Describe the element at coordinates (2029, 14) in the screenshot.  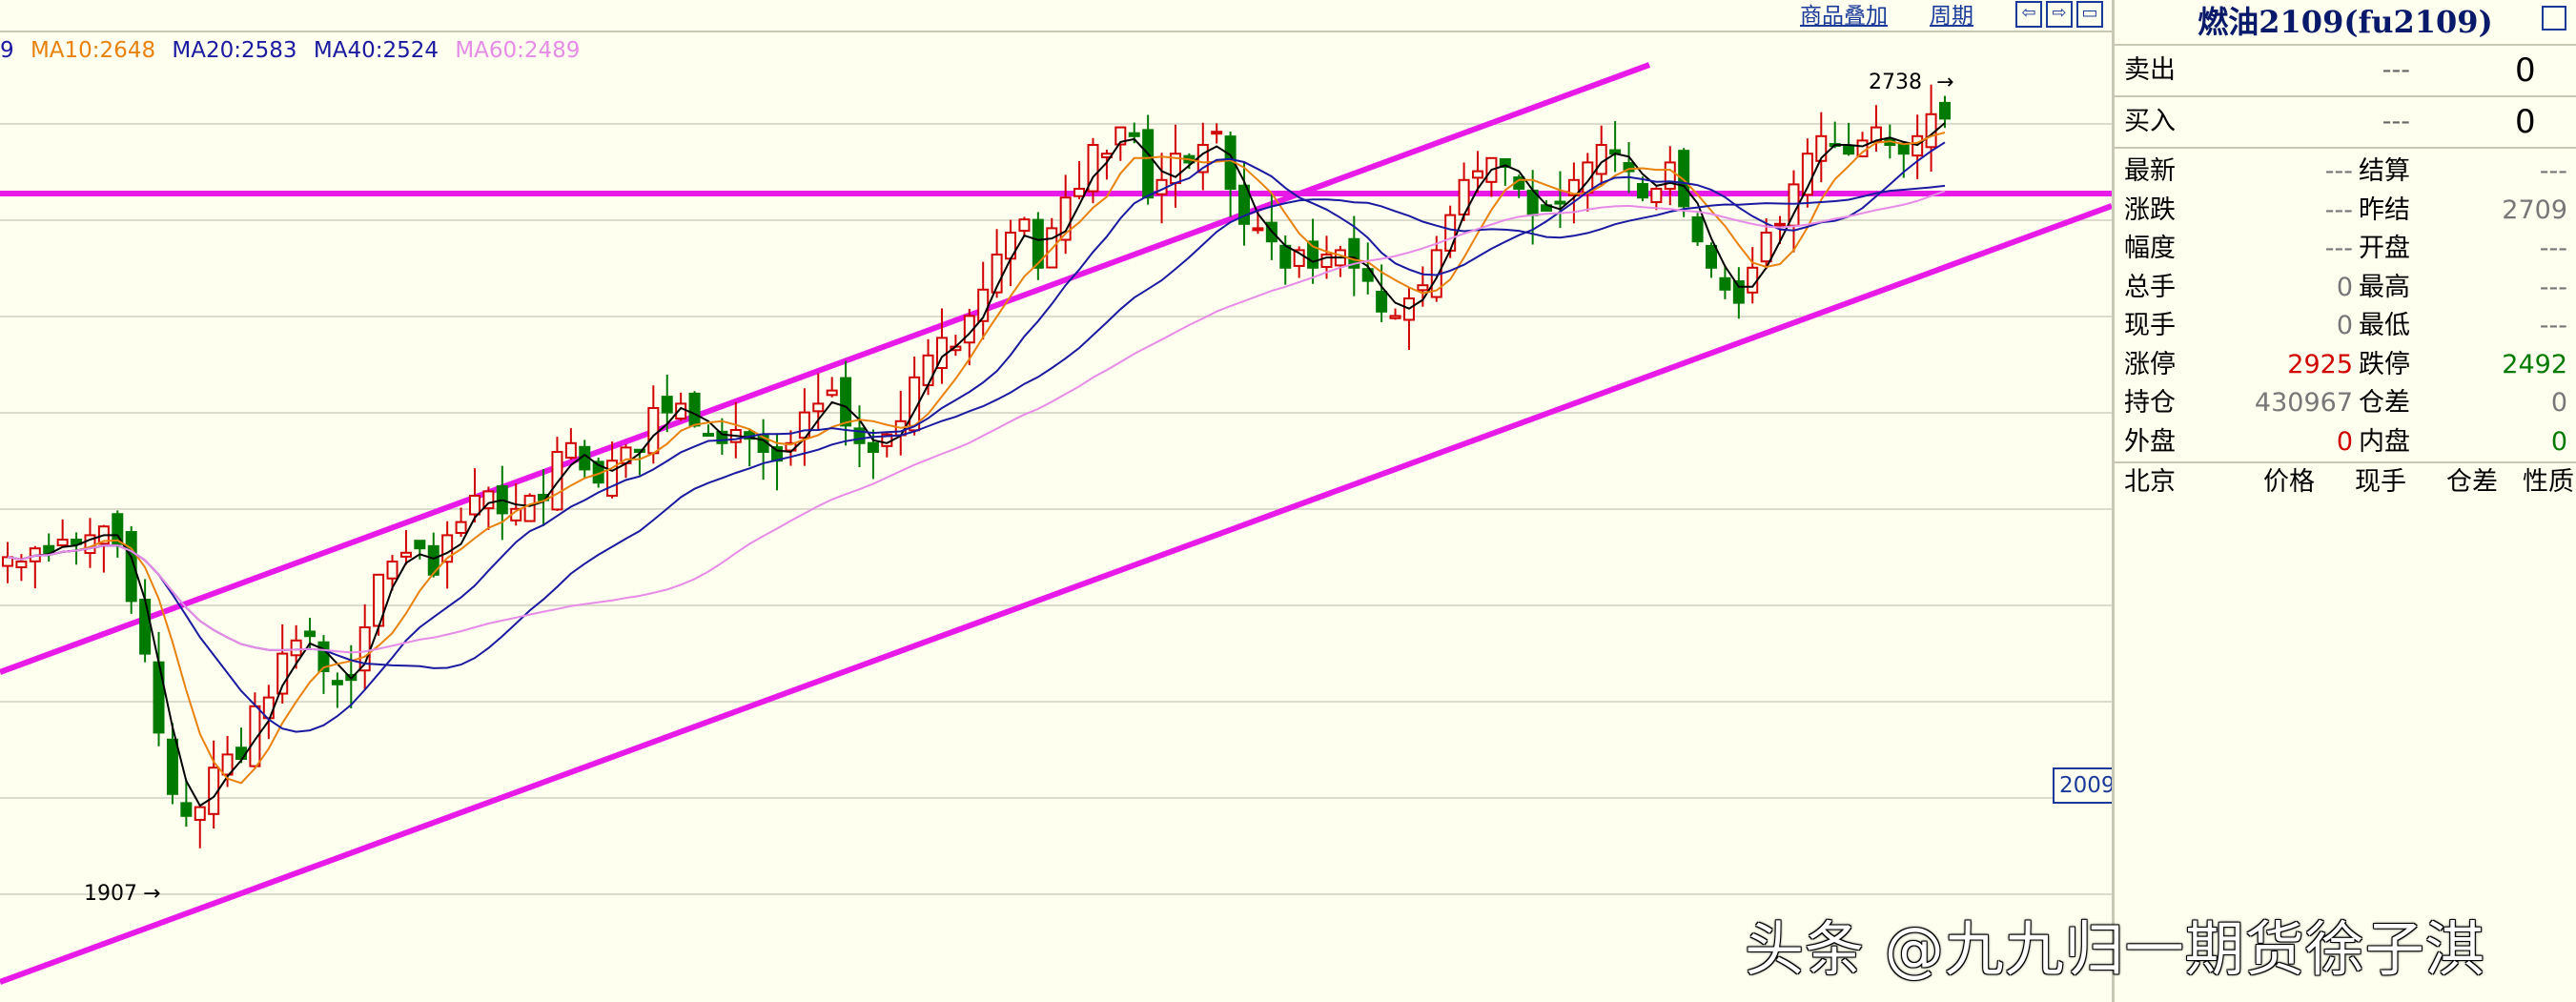
I see `arrow-left-icon: ⇦` at that location.